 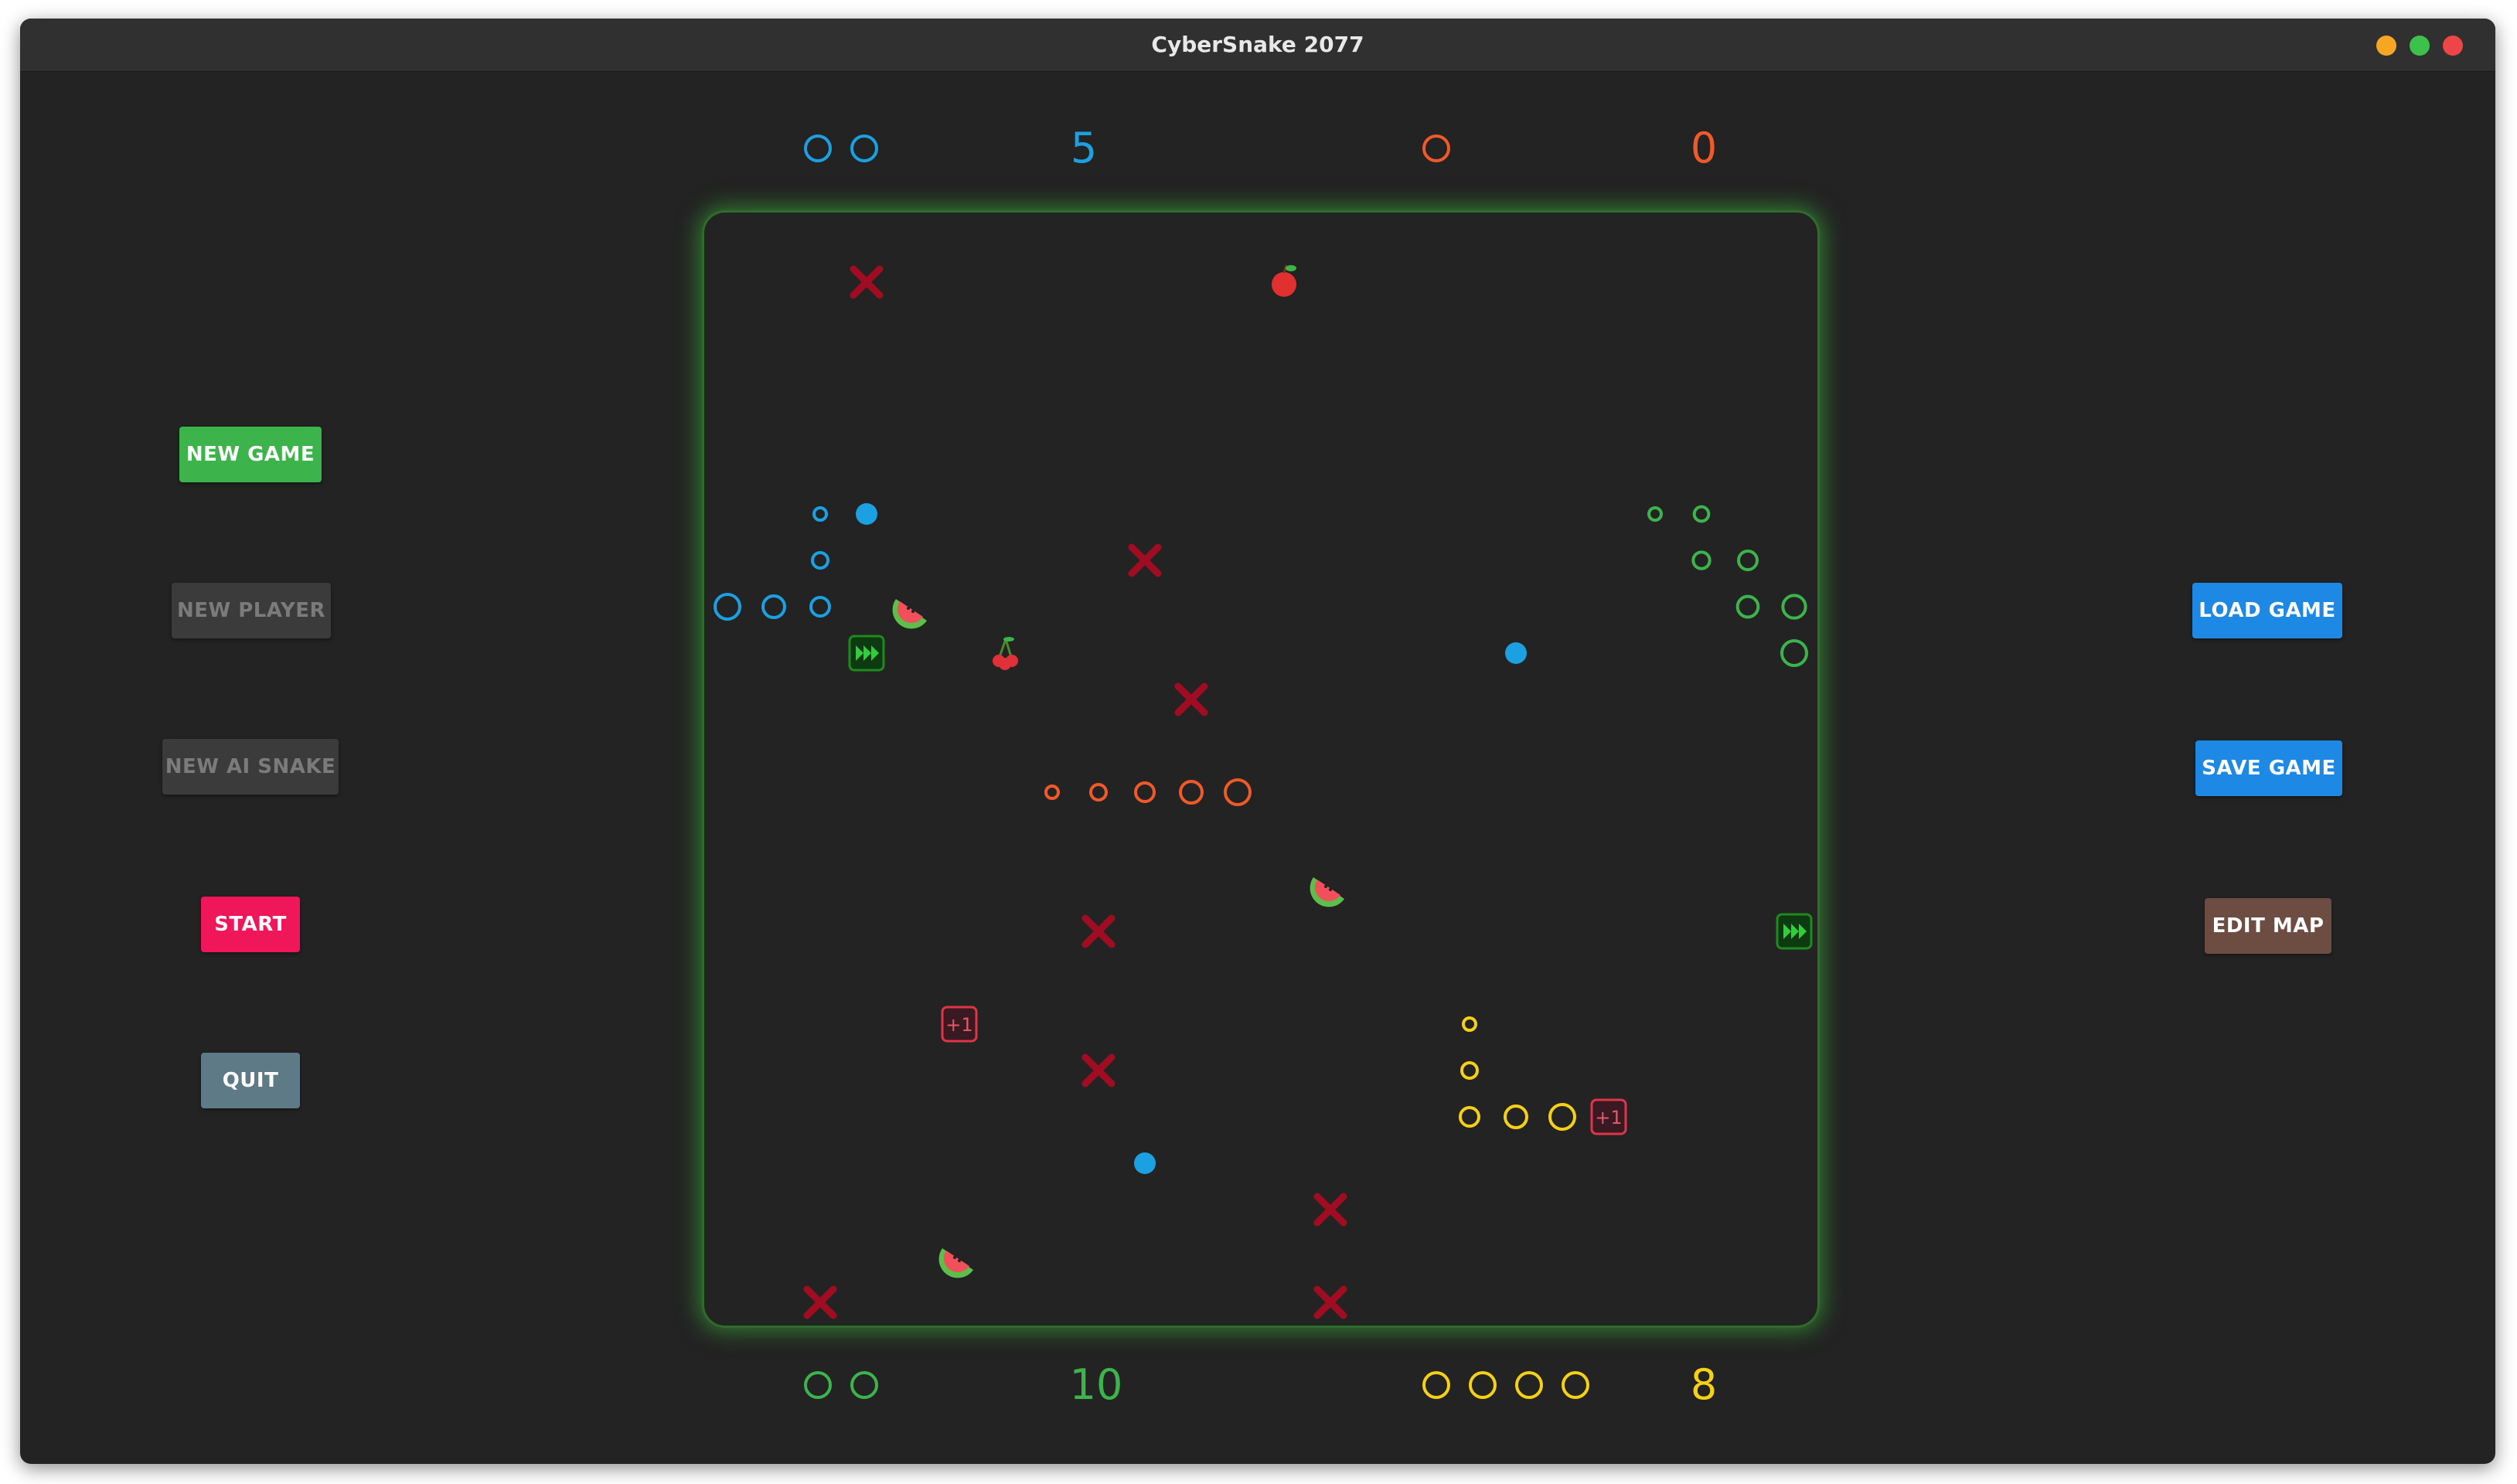 What do you see at coordinates (1704, 148) in the screenshot?
I see `score-orange: 0` at bounding box center [1704, 148].